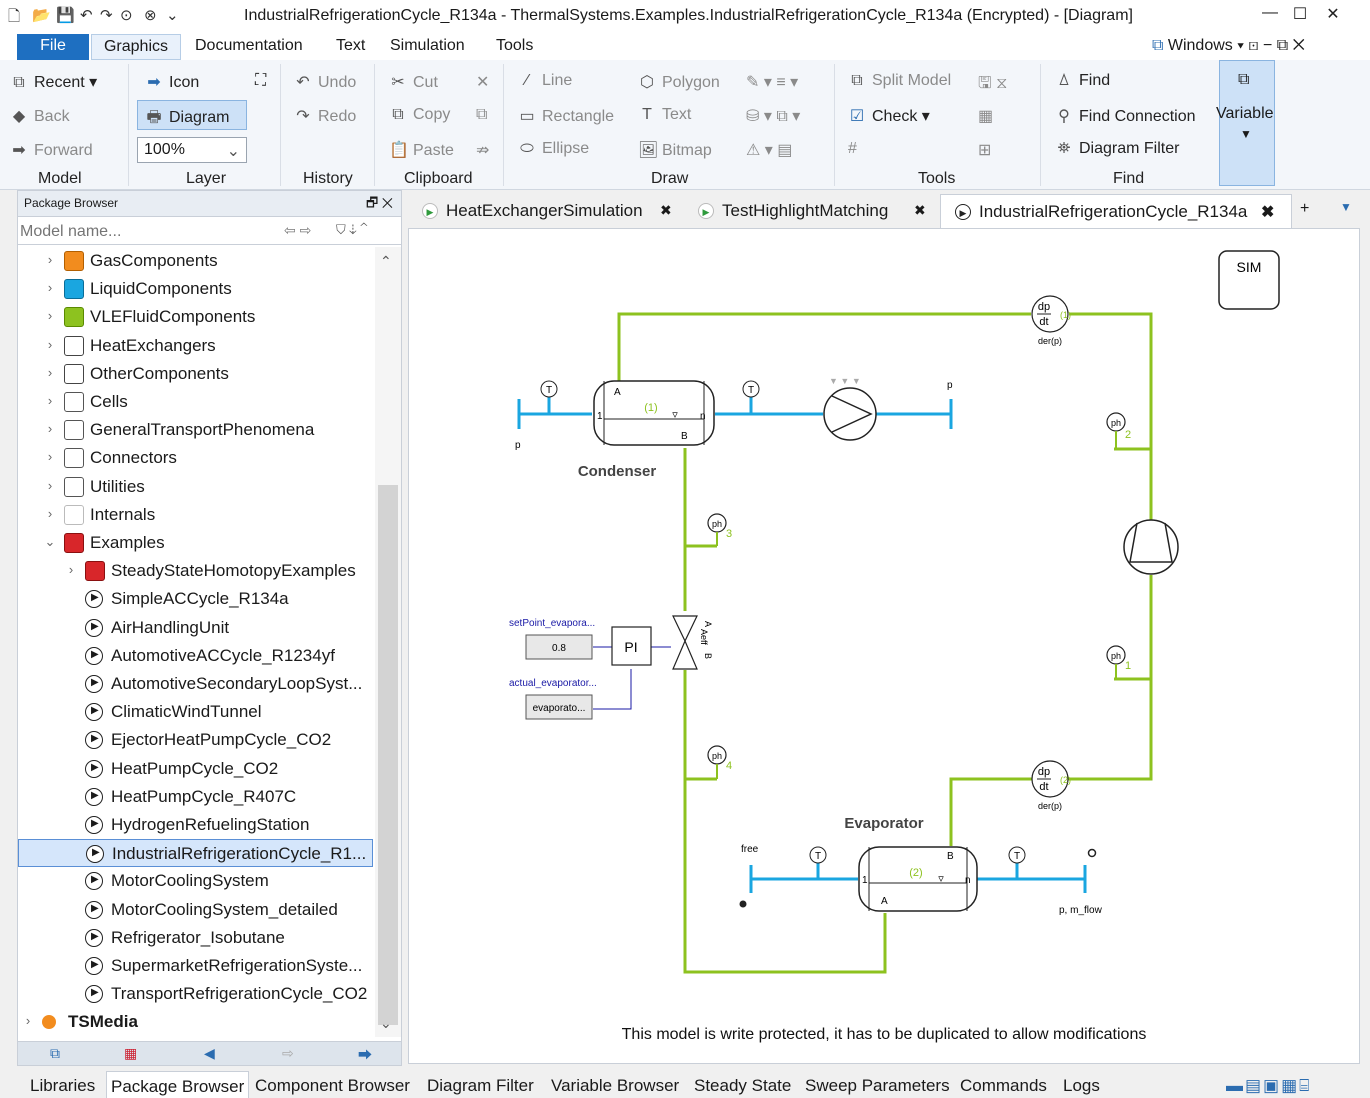 The width and height of the screenshot is (1370, 1098). Describe the element at coordinates (350, 46) in the screenshot. I see `menu-text: Text` at that location.